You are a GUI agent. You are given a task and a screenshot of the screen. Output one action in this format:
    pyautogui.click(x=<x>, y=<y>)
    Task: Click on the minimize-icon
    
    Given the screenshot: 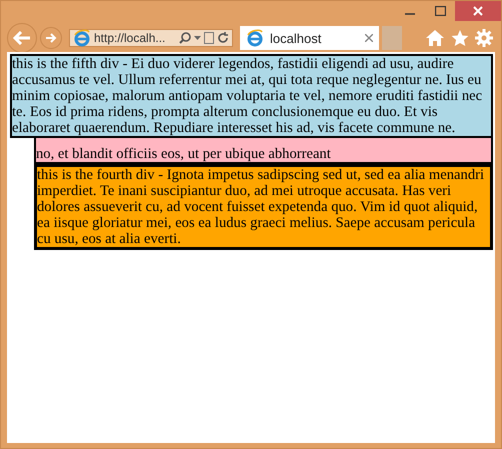 What is the action you would take?
    pyautogui.click(x=410, y=14)
    